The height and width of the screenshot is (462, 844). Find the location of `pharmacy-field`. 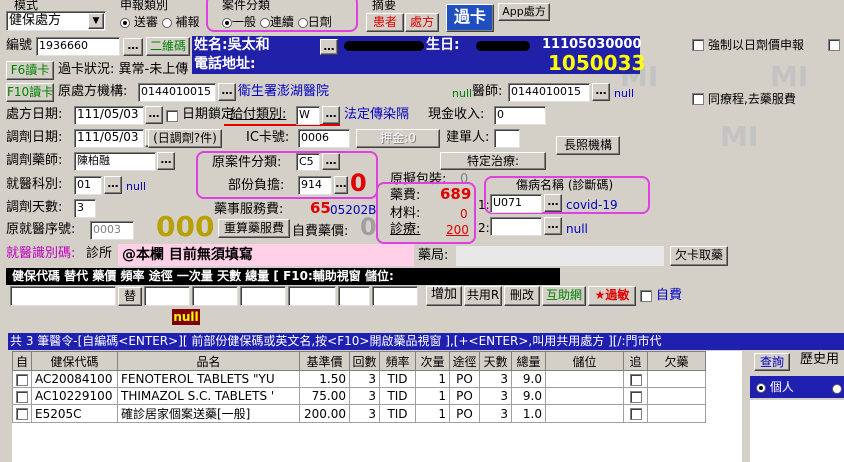

pharmacy-field is located at coordinates (560, 256).